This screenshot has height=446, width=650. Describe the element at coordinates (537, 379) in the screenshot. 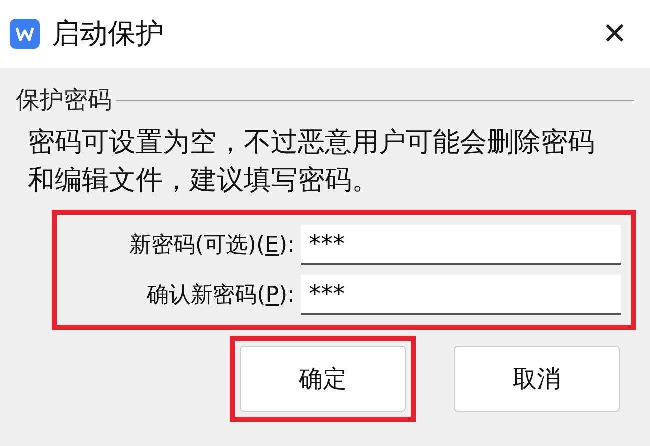

I see `cancel-button: 取消` at that location.